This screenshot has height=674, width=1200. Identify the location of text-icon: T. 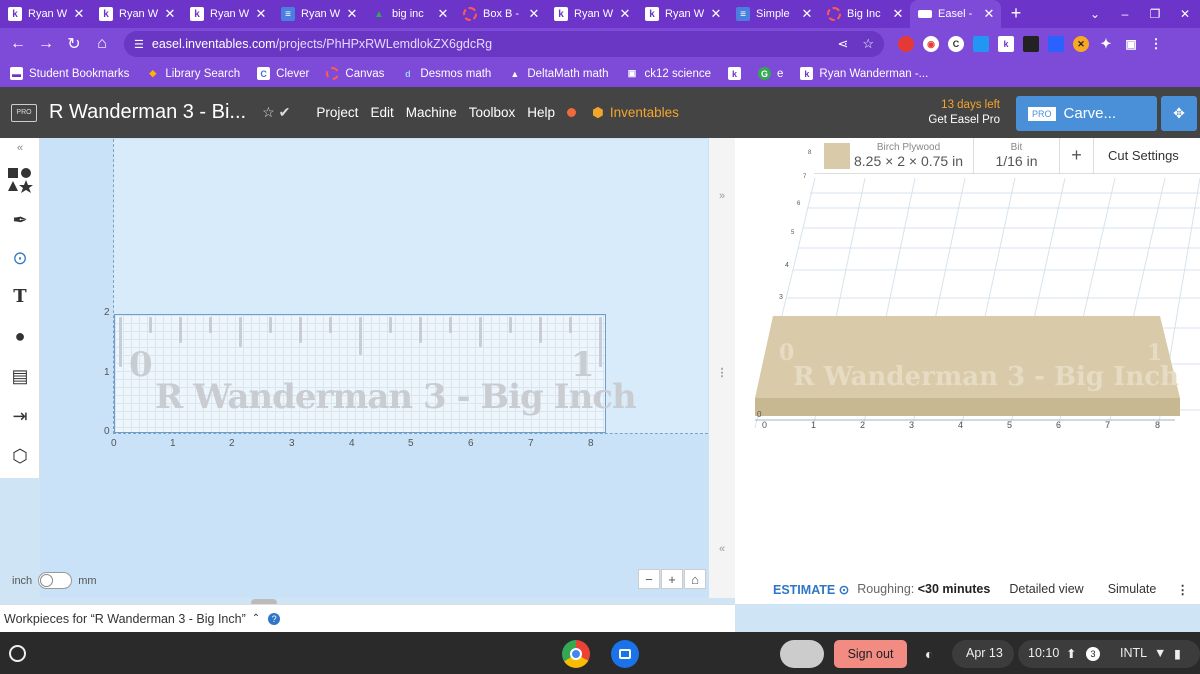
(20, 296).